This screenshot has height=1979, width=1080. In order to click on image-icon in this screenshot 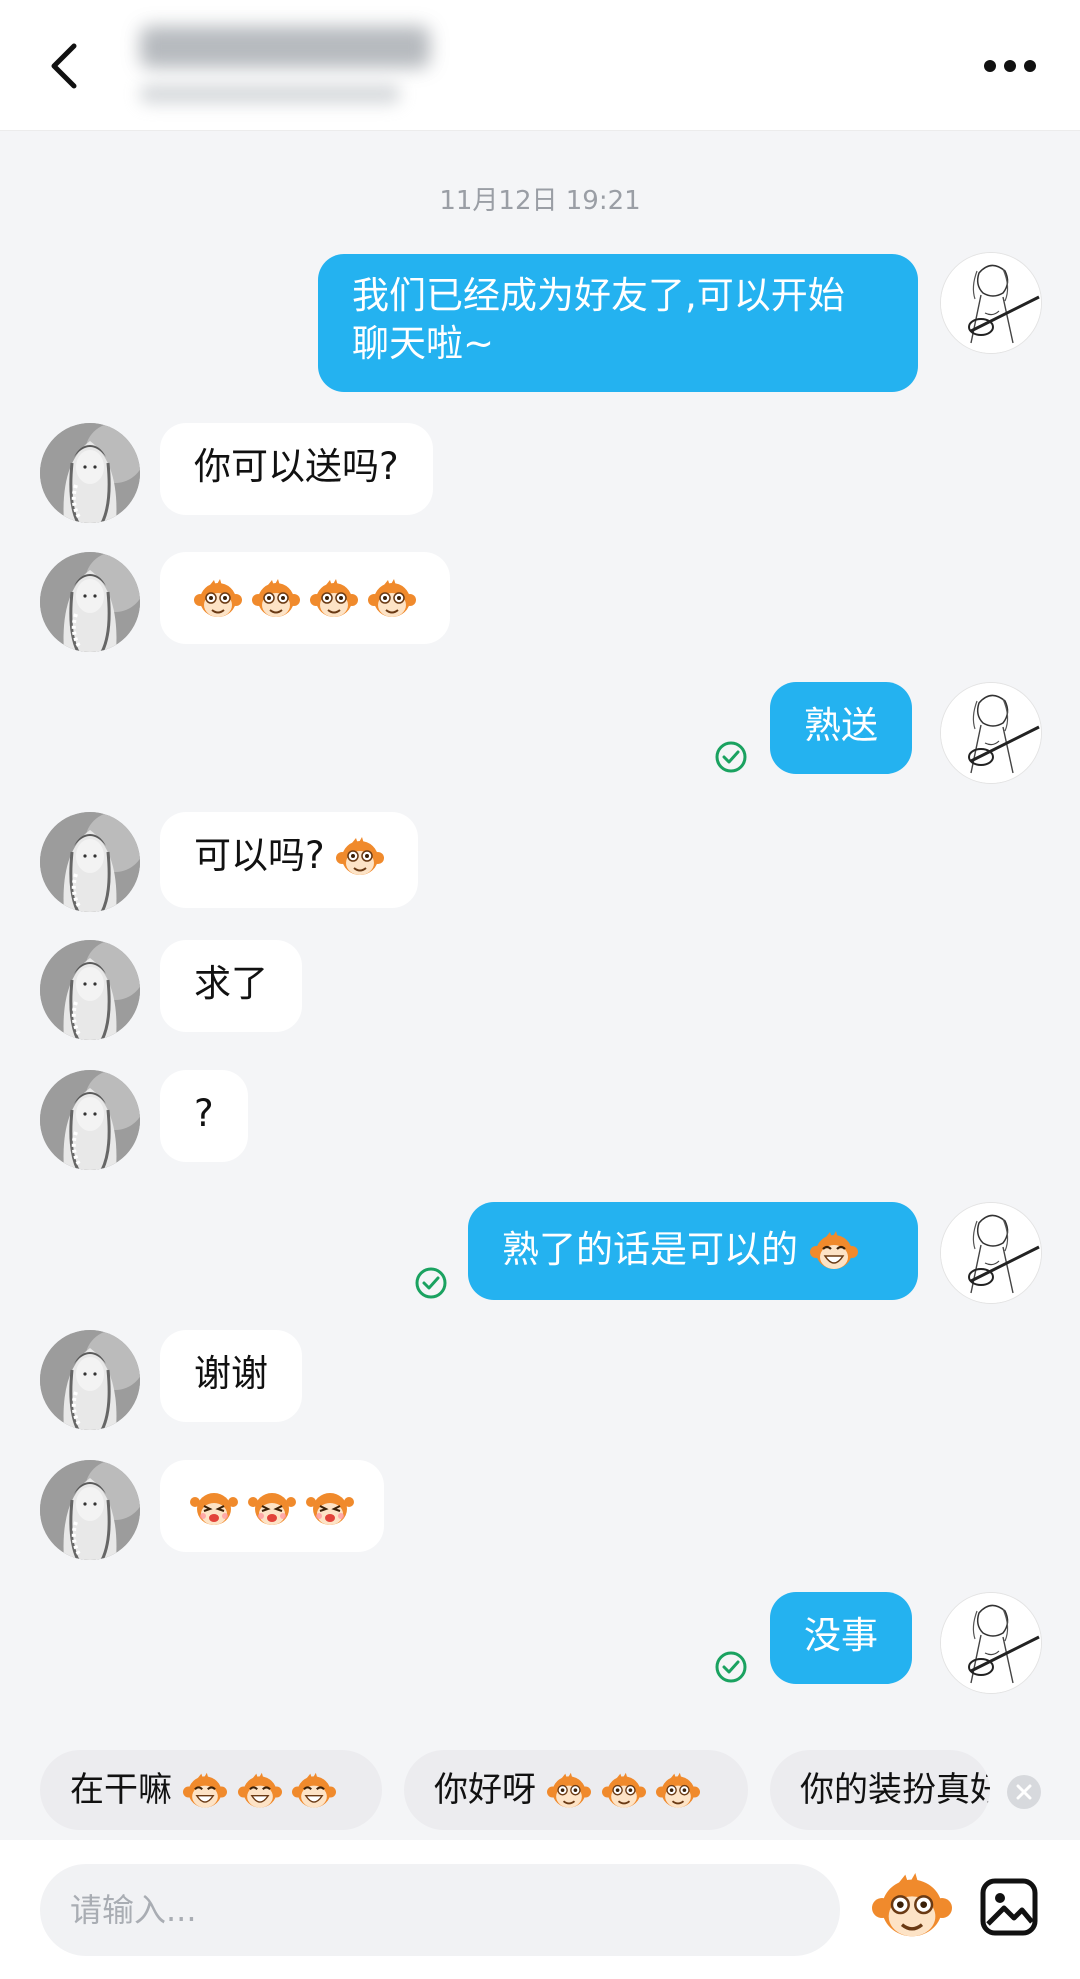, I will do `click(1009, 1907)`.